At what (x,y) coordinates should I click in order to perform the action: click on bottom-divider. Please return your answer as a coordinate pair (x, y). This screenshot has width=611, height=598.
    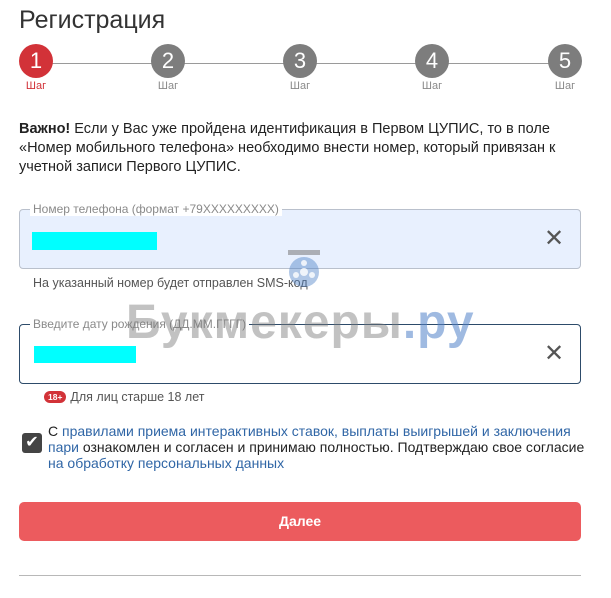
    Looking at the image, I should click on (300, 575).